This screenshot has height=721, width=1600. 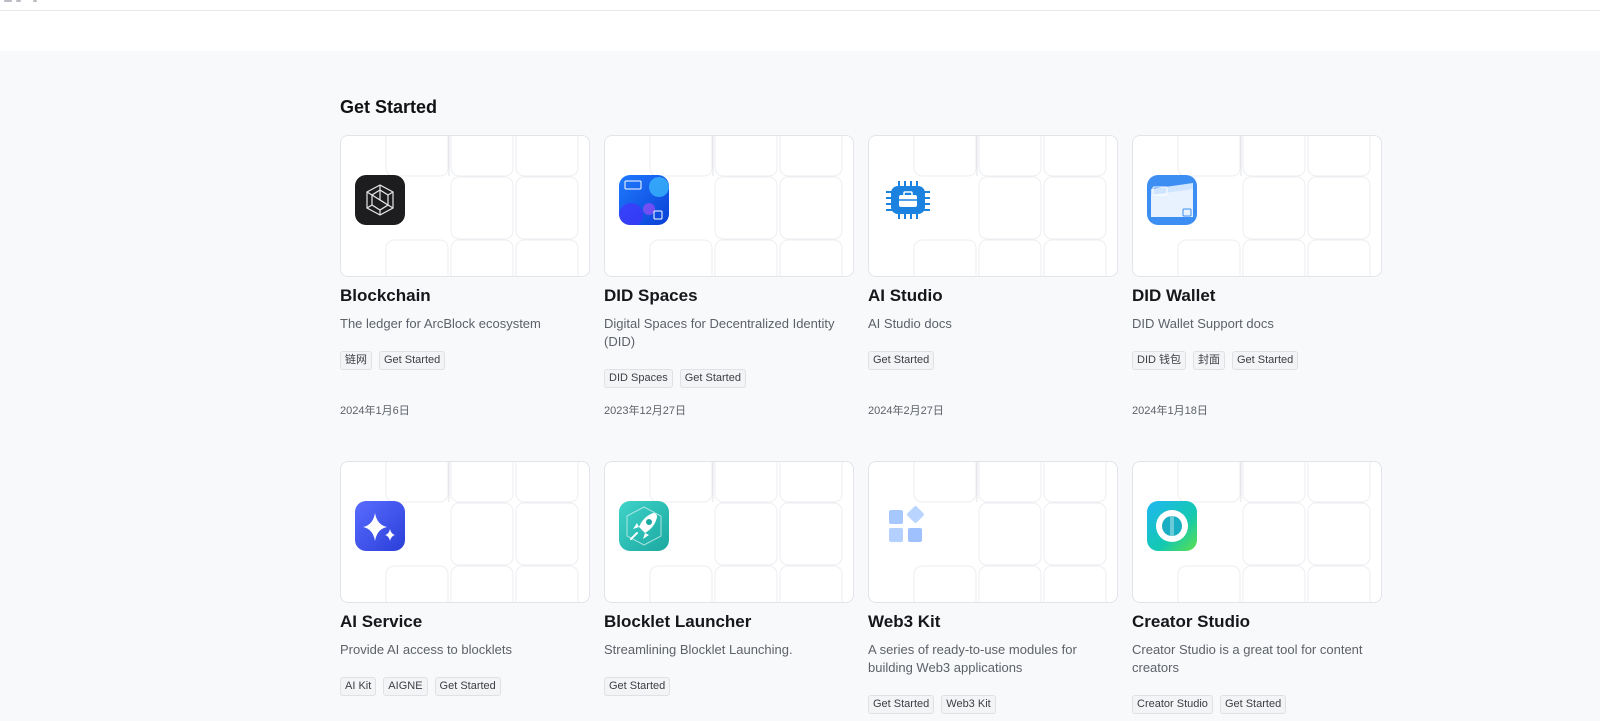 I want to click on card-tags: Creator Studio Get Started, so click(x=1209, y=704).